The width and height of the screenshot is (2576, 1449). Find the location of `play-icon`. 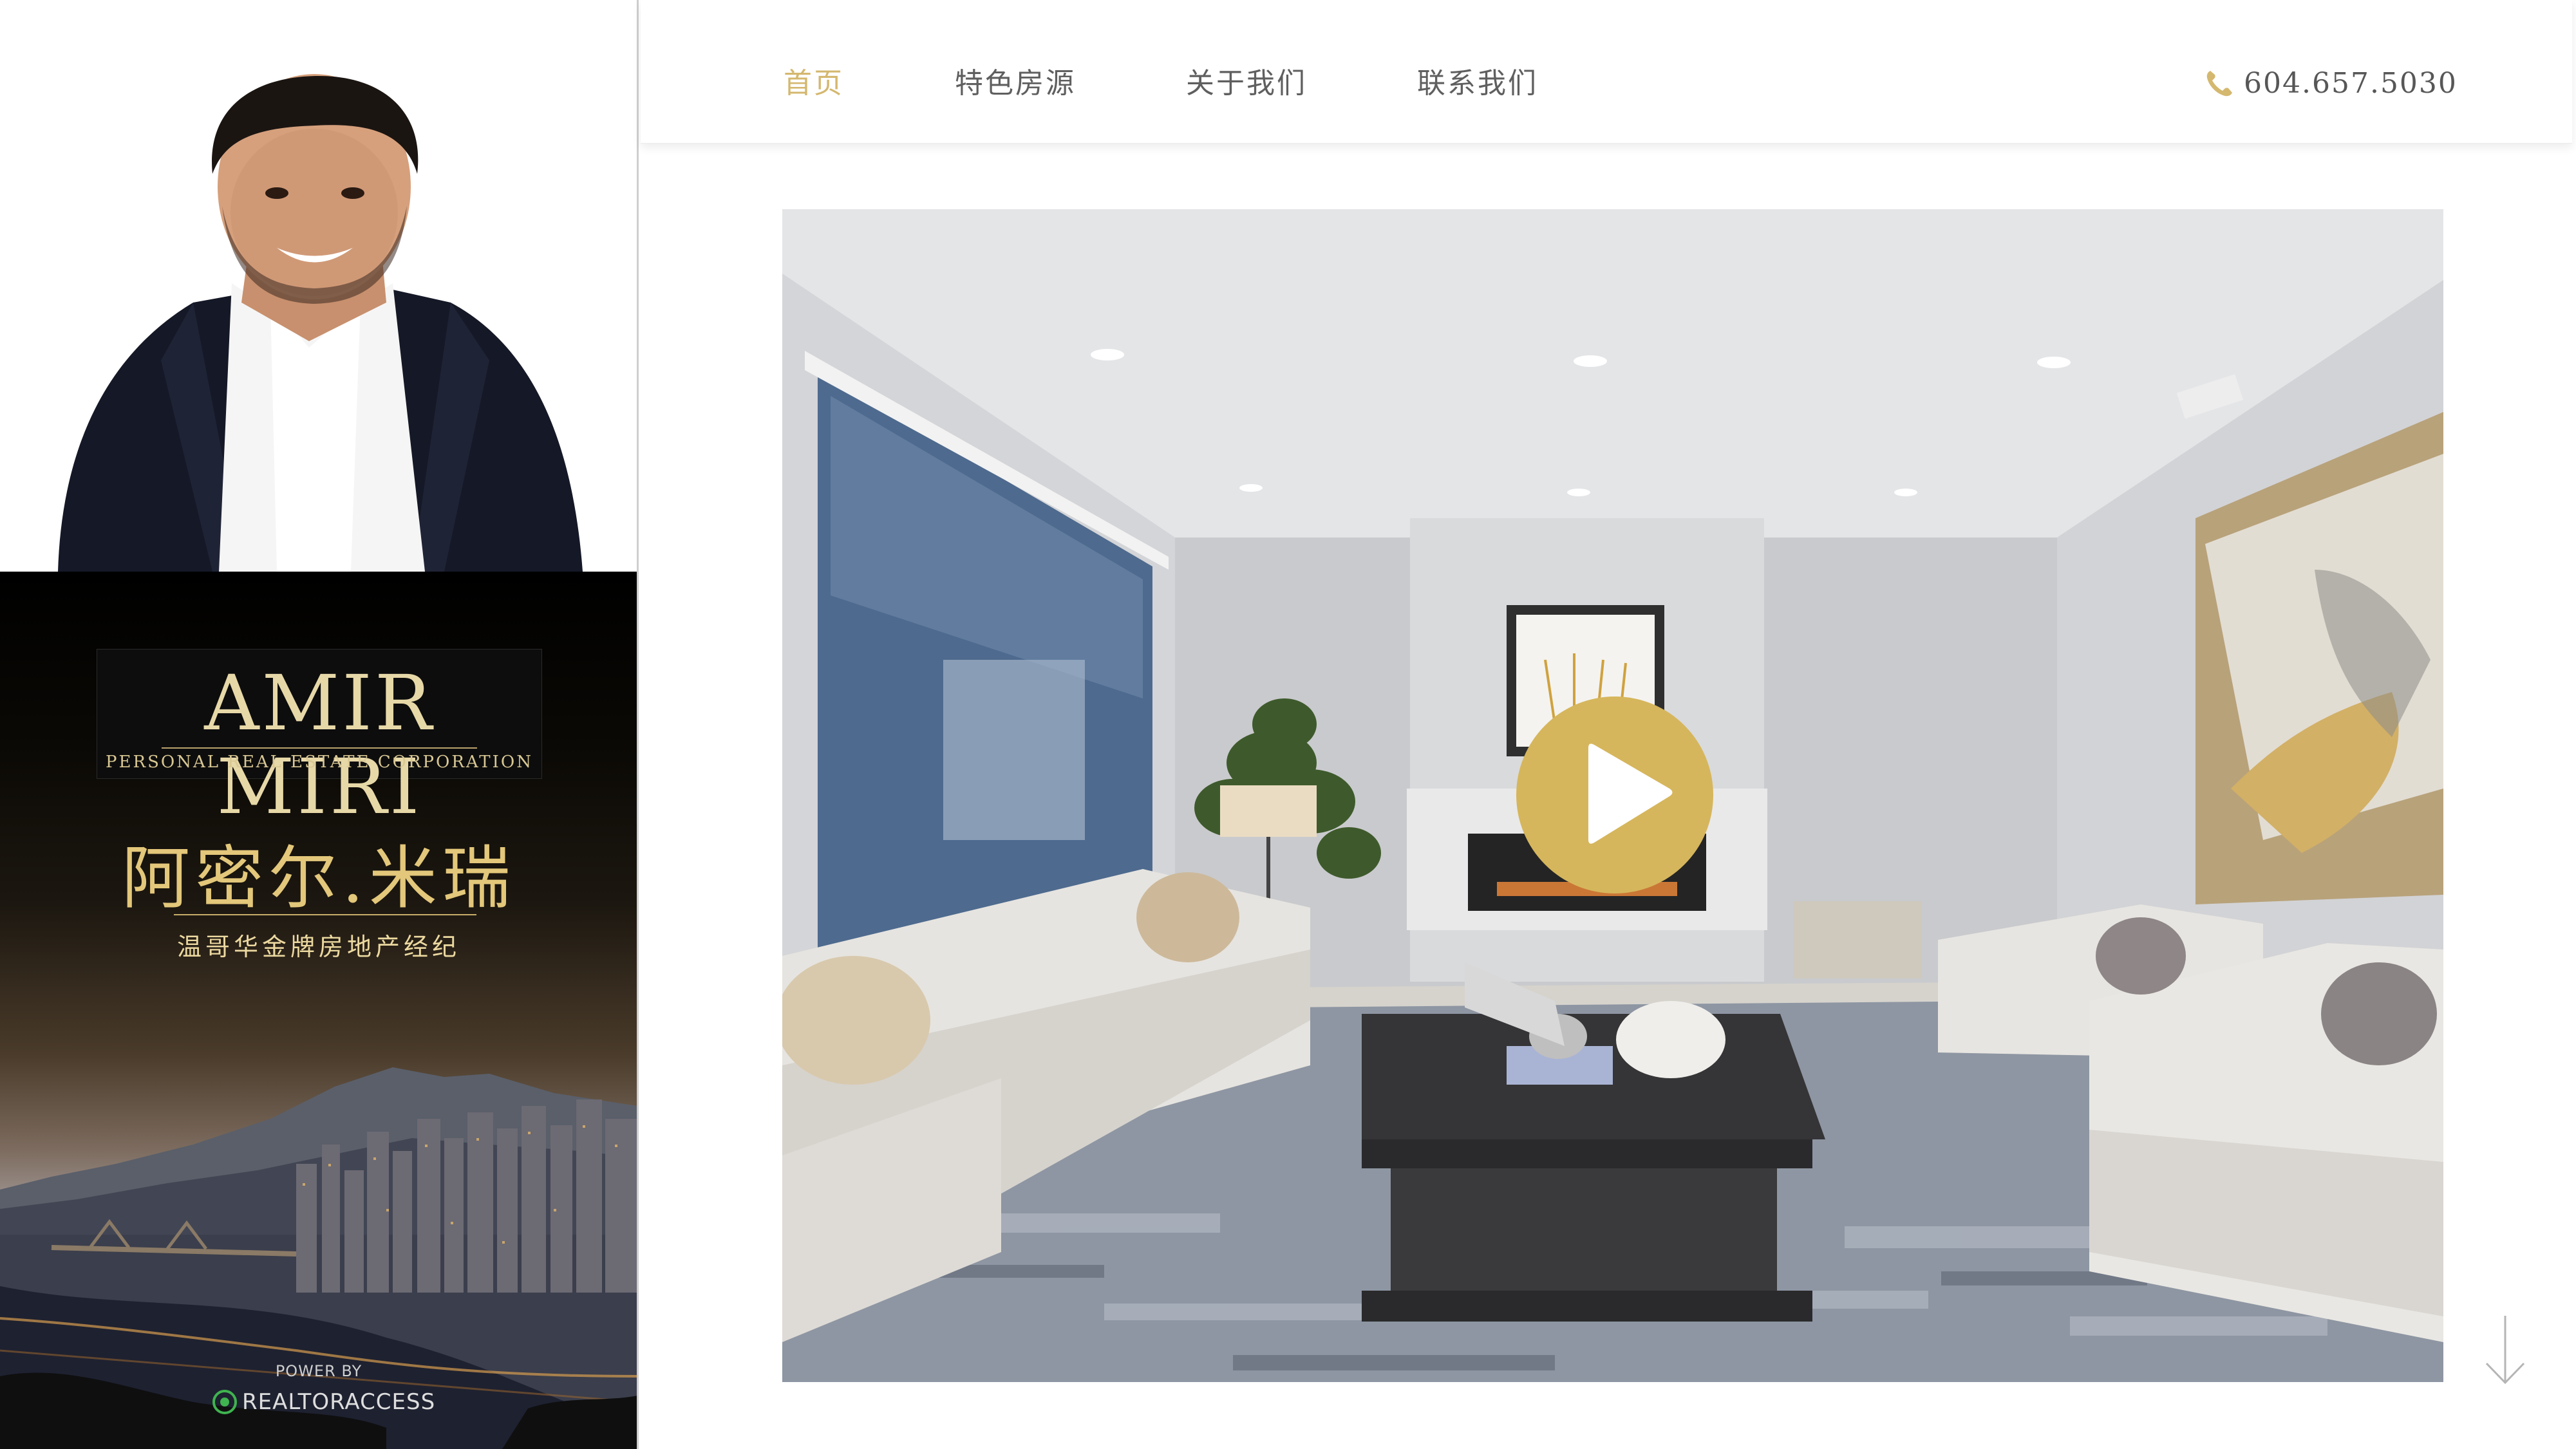

play-icon is located at coordinates (1614, 794).